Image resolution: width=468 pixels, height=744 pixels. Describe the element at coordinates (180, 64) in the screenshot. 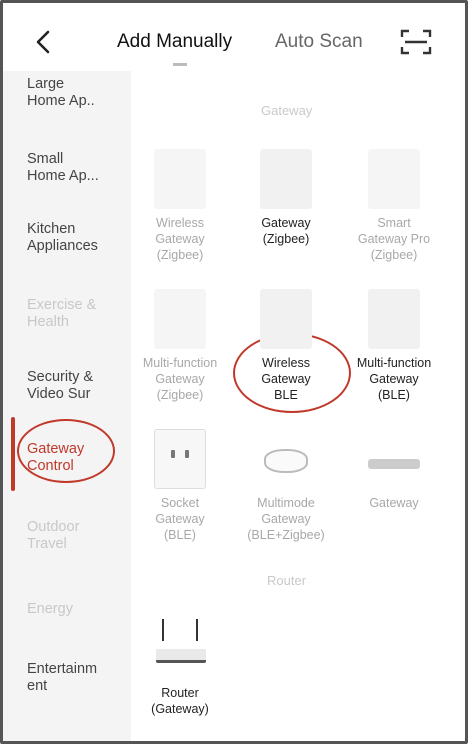

I see `scroll-indicator` at that location.